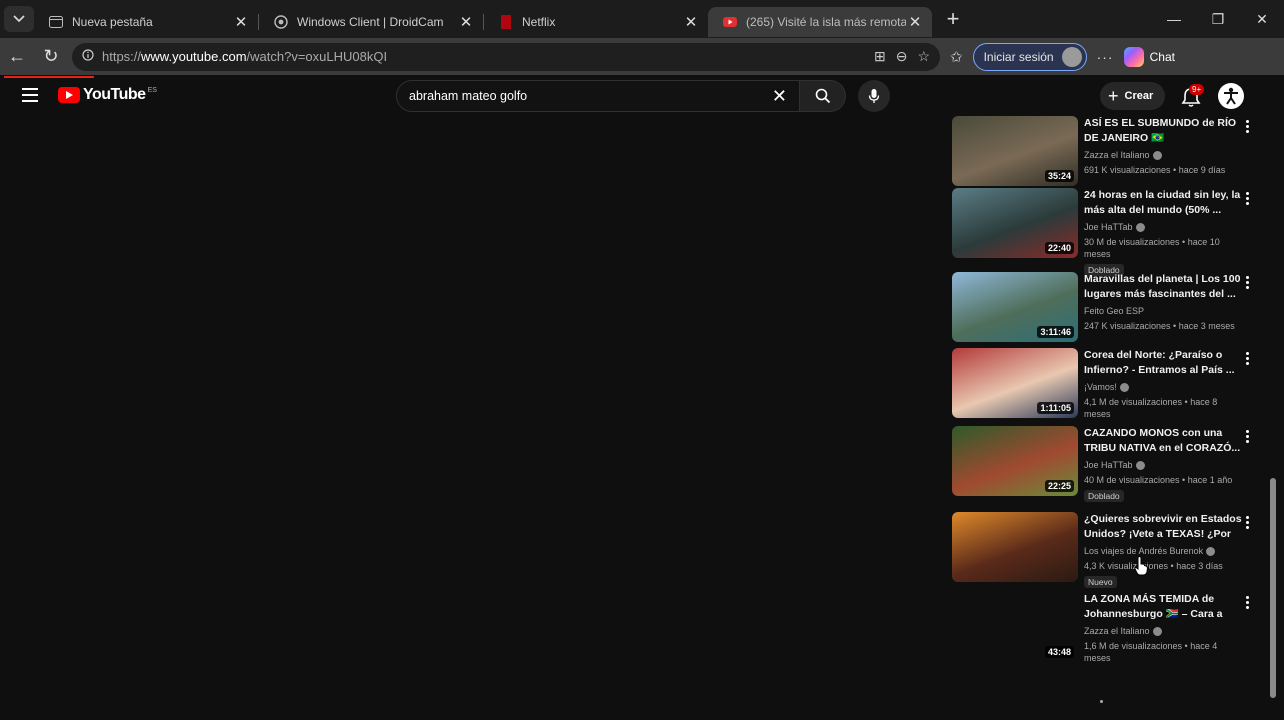 Image resolution: width=1284 pixels, height=720 pixels. Describe the element at coordinates (1015, 547) in the screenshot. I see `video-thumbnail` at that location.